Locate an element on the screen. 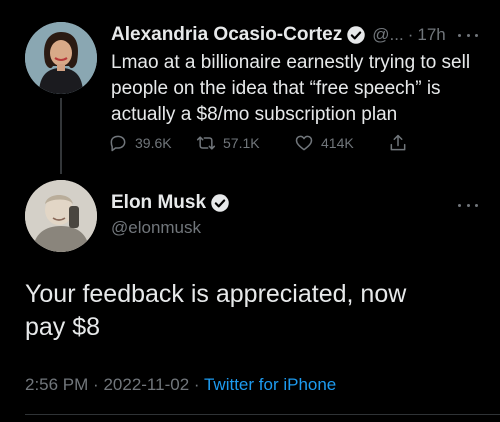  retweet-button: 57.1K is located at coordinates (228, 143).